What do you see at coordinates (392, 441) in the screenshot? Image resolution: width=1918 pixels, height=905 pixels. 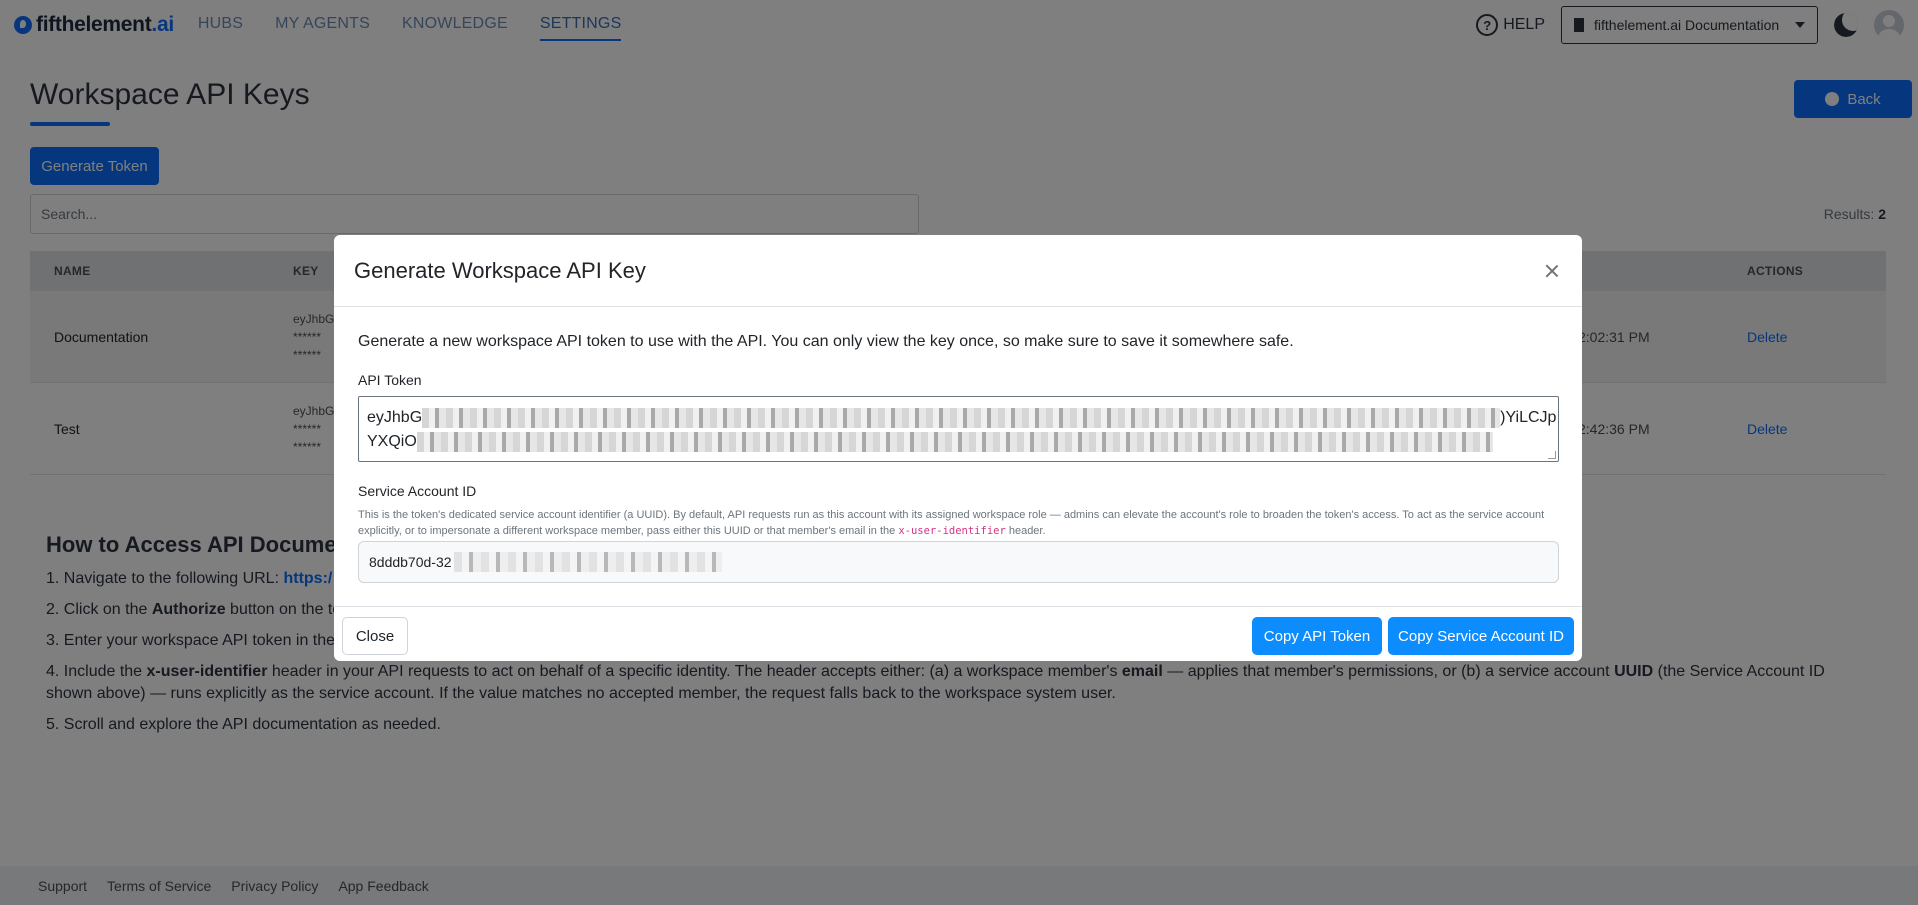 I see `token-line-start: YXQiO` at bounding box center [392, 441].